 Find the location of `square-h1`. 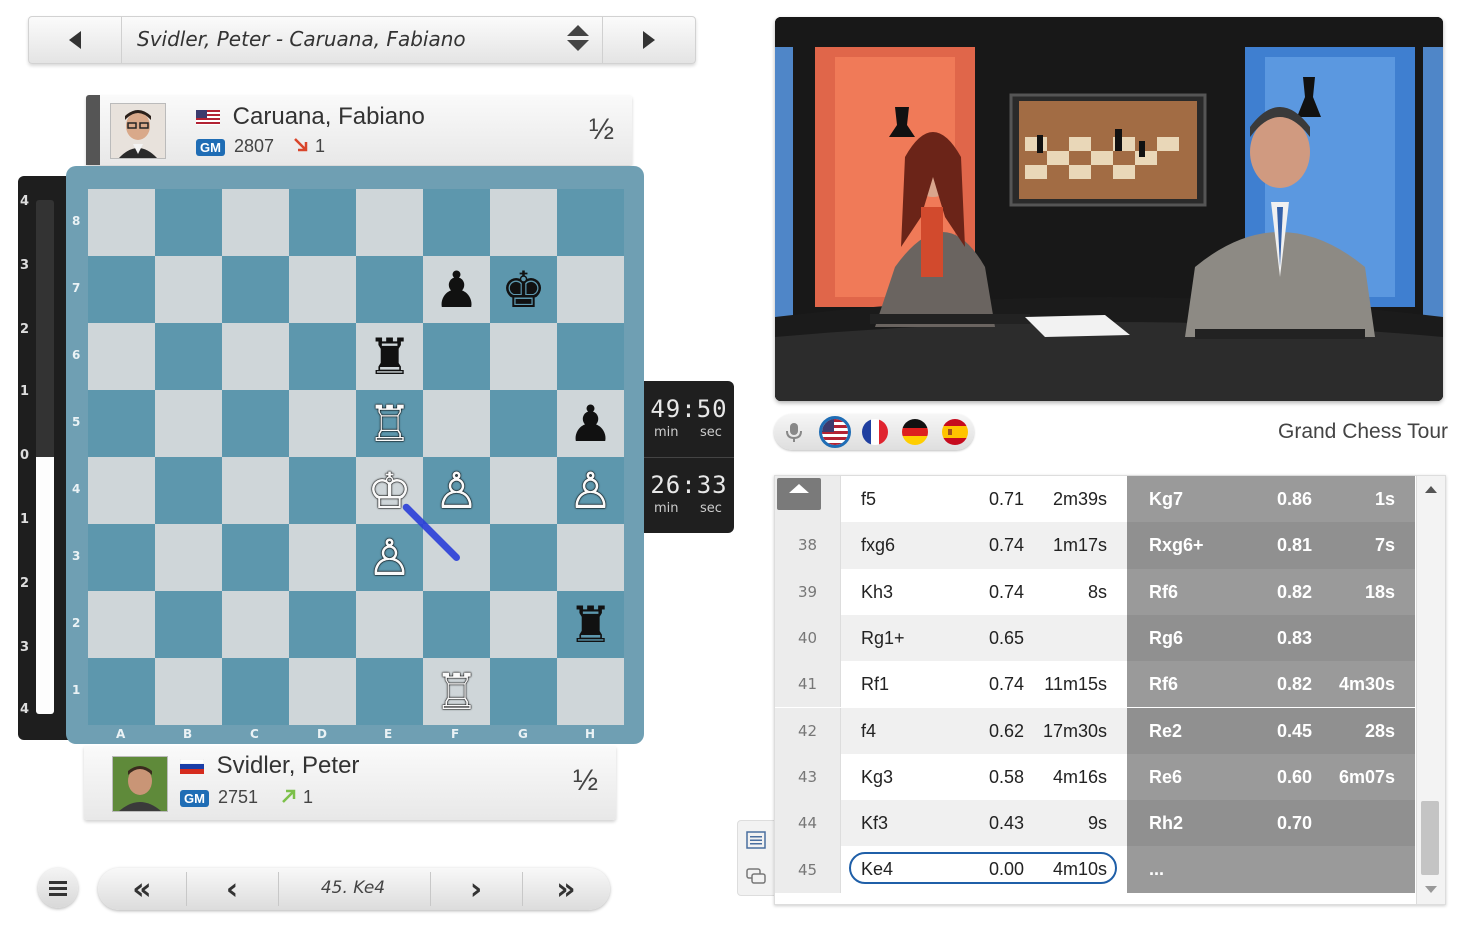

square-h1 is located at coordinates (590, 691).